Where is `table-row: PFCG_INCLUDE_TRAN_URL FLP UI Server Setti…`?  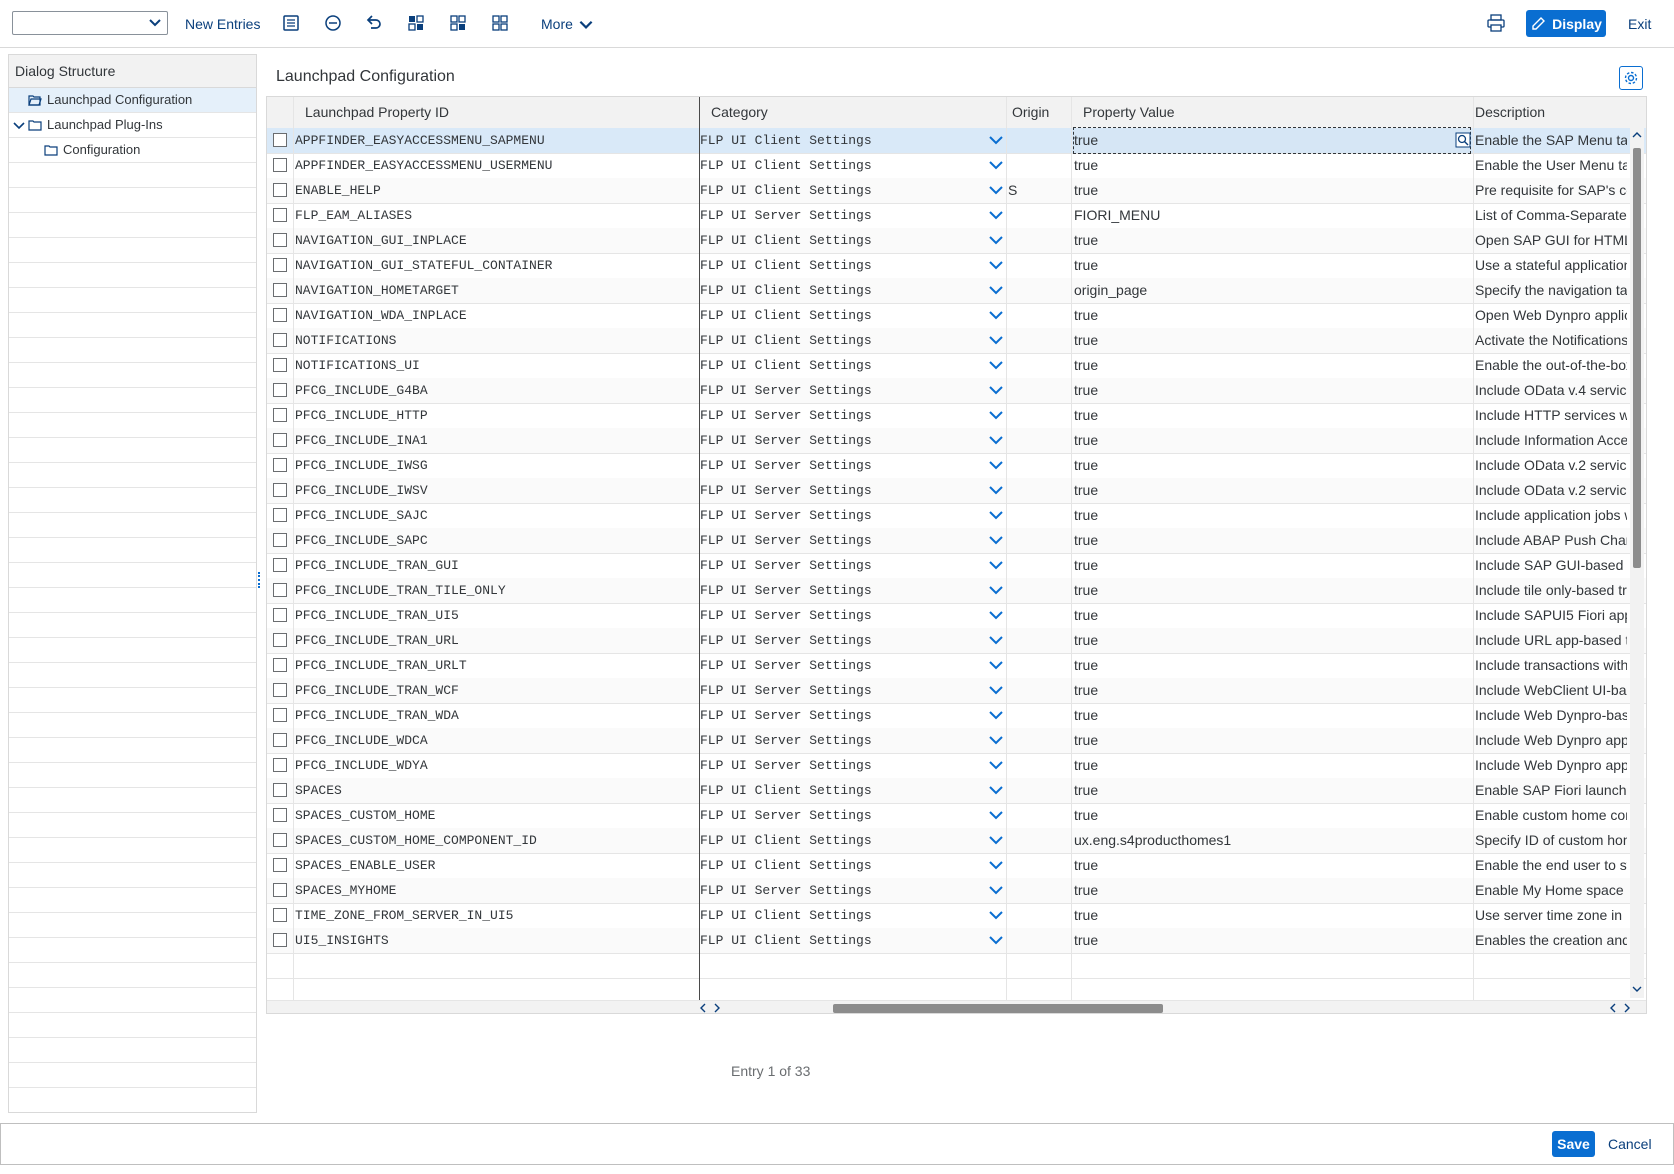
table-row: PFCG_INCLUDE_TRAN_URL FLP UI Server Setti… is located at coordinates (956, 641).